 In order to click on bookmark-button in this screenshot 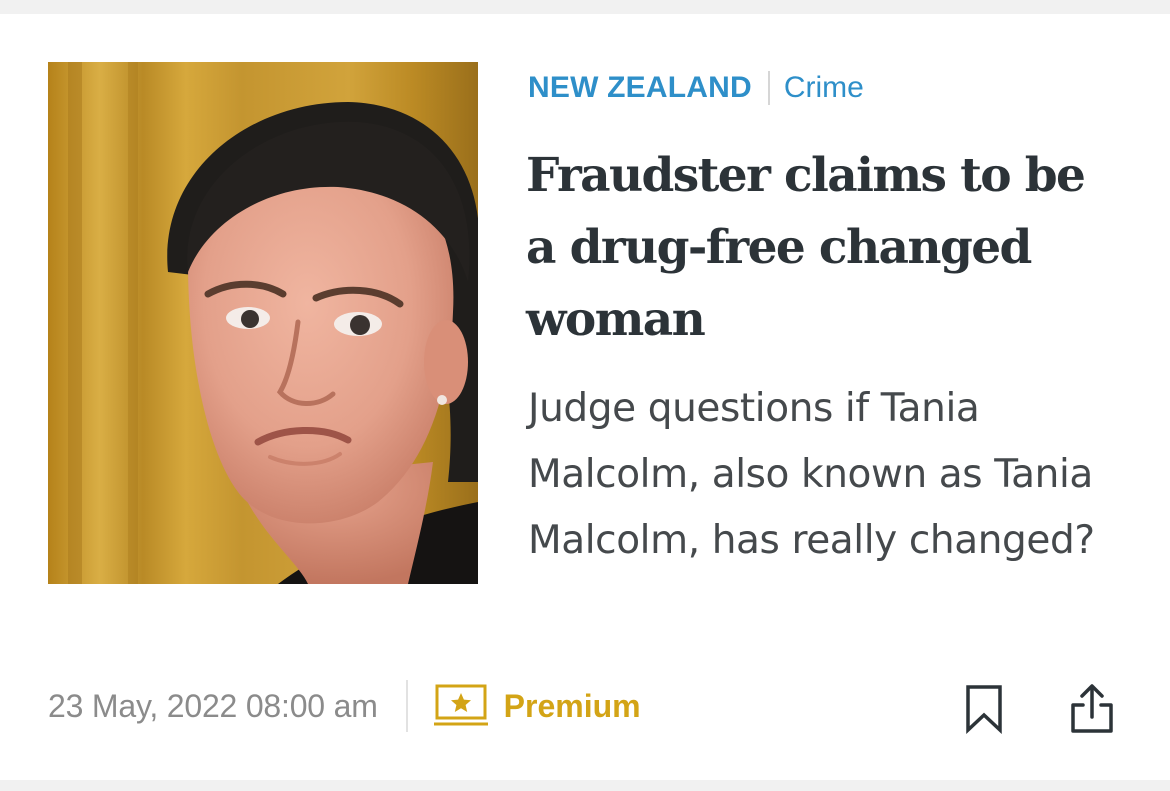, I will do `click(984, 709)`.